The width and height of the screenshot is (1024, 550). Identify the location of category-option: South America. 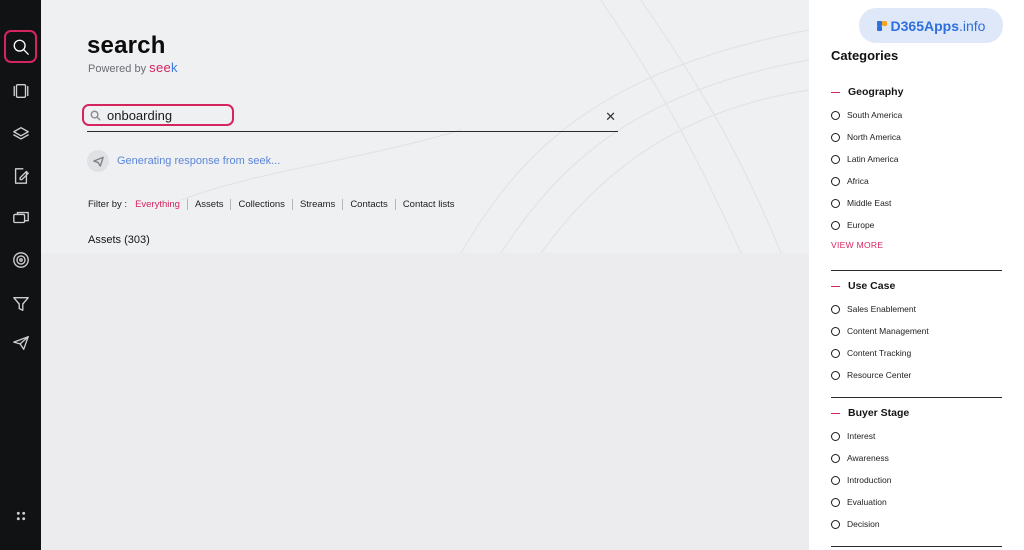
(916, 115).